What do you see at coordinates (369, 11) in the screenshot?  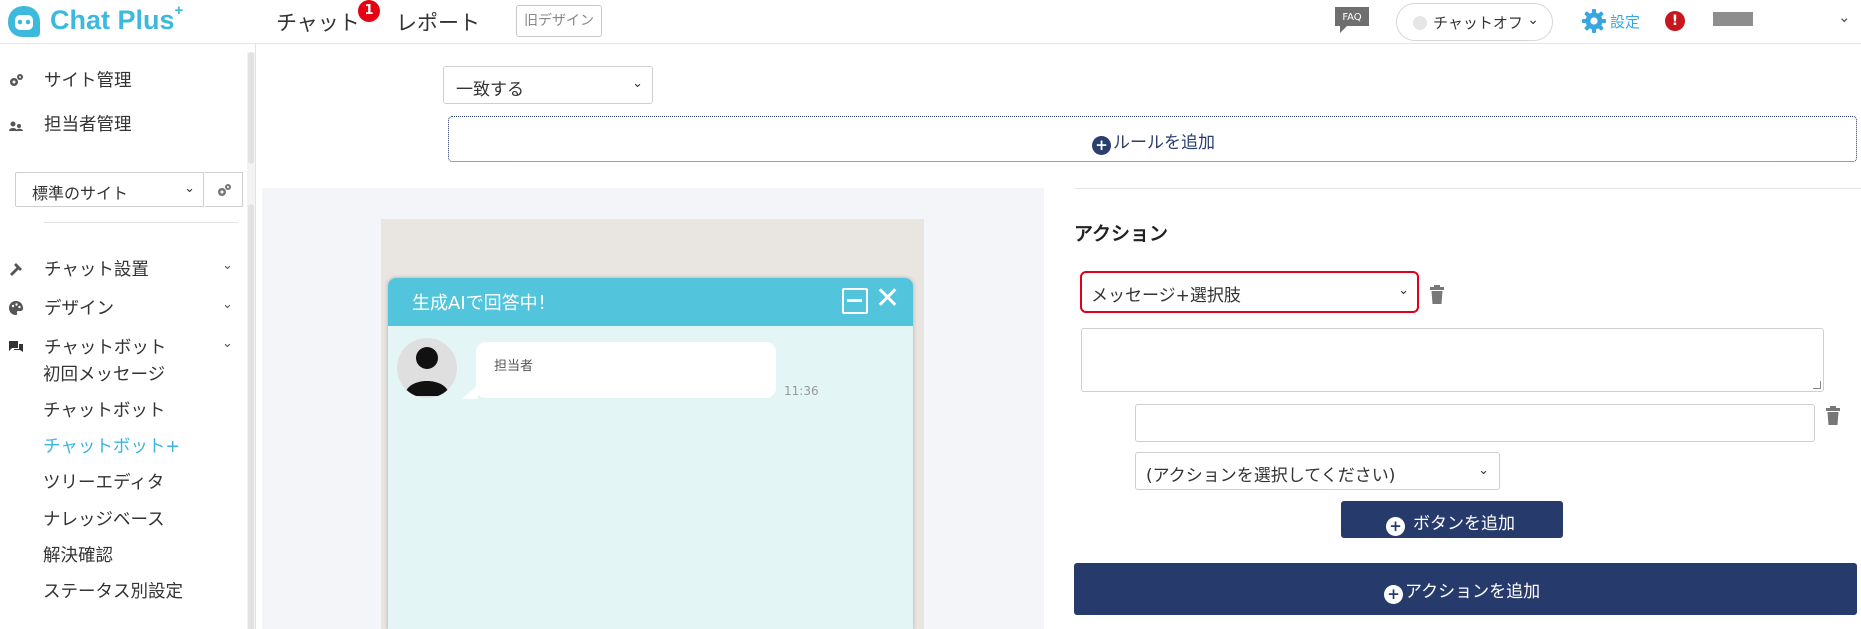 I see `chat-notification-badge: 1` at bounding box center [369, 11].